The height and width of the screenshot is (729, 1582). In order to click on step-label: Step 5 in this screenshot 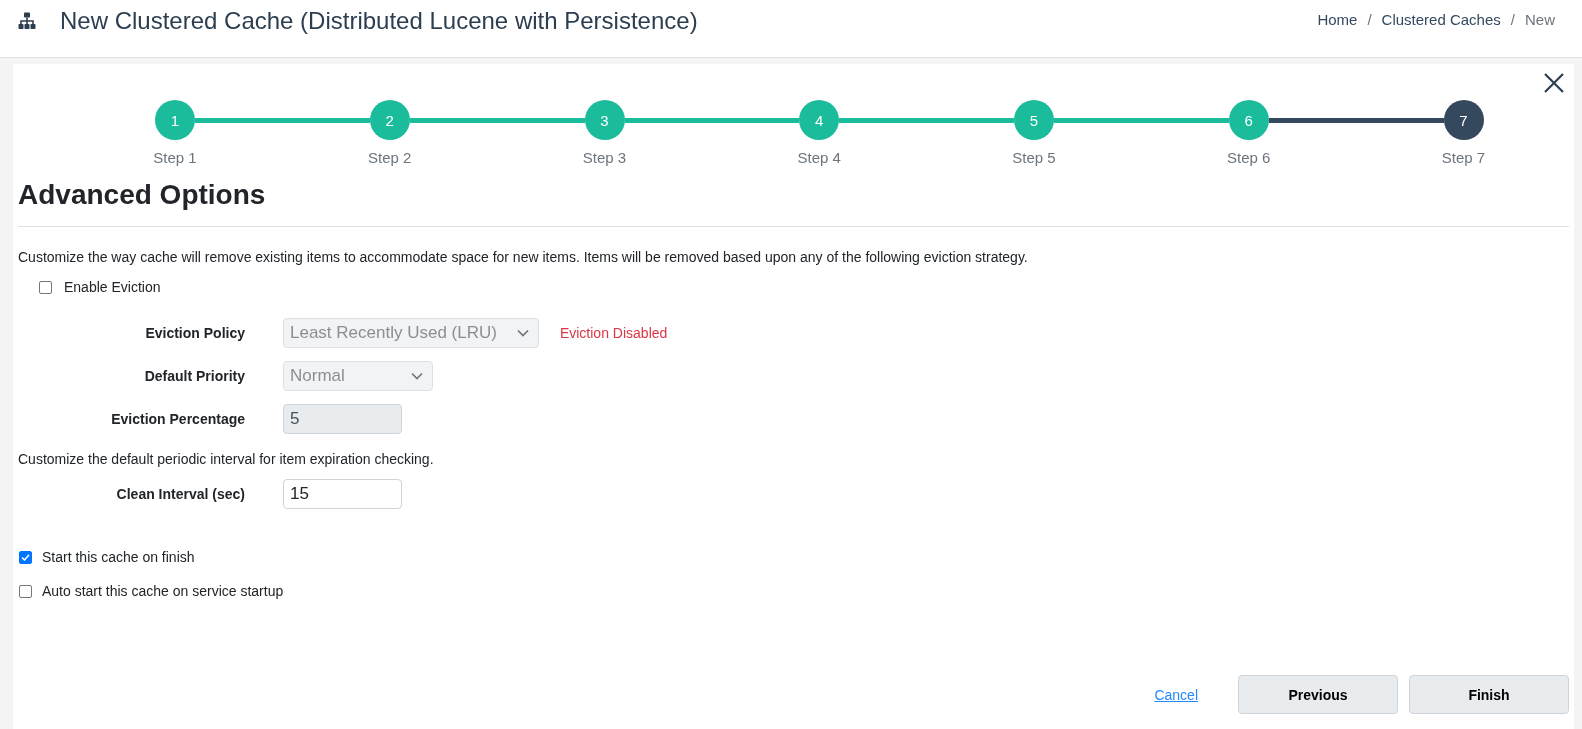, I will do `click(1034, 158)`.